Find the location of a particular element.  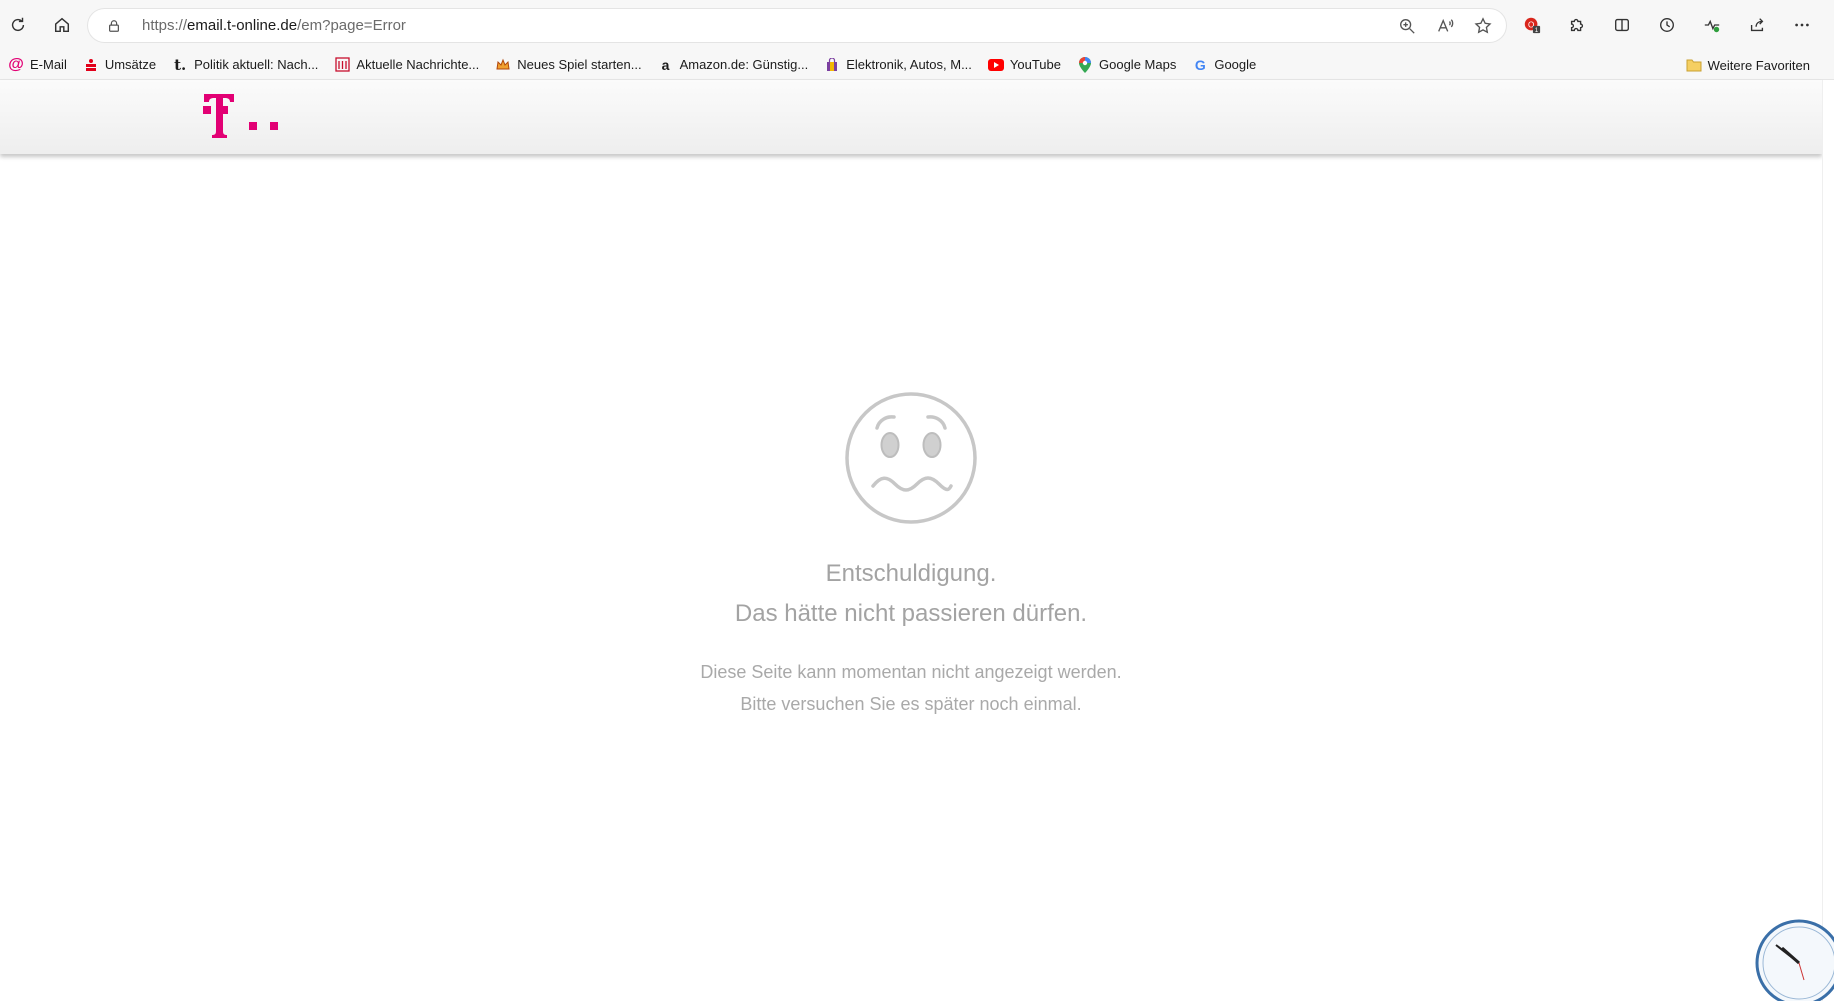

refresh-icon is located at coordinates (18, 24).